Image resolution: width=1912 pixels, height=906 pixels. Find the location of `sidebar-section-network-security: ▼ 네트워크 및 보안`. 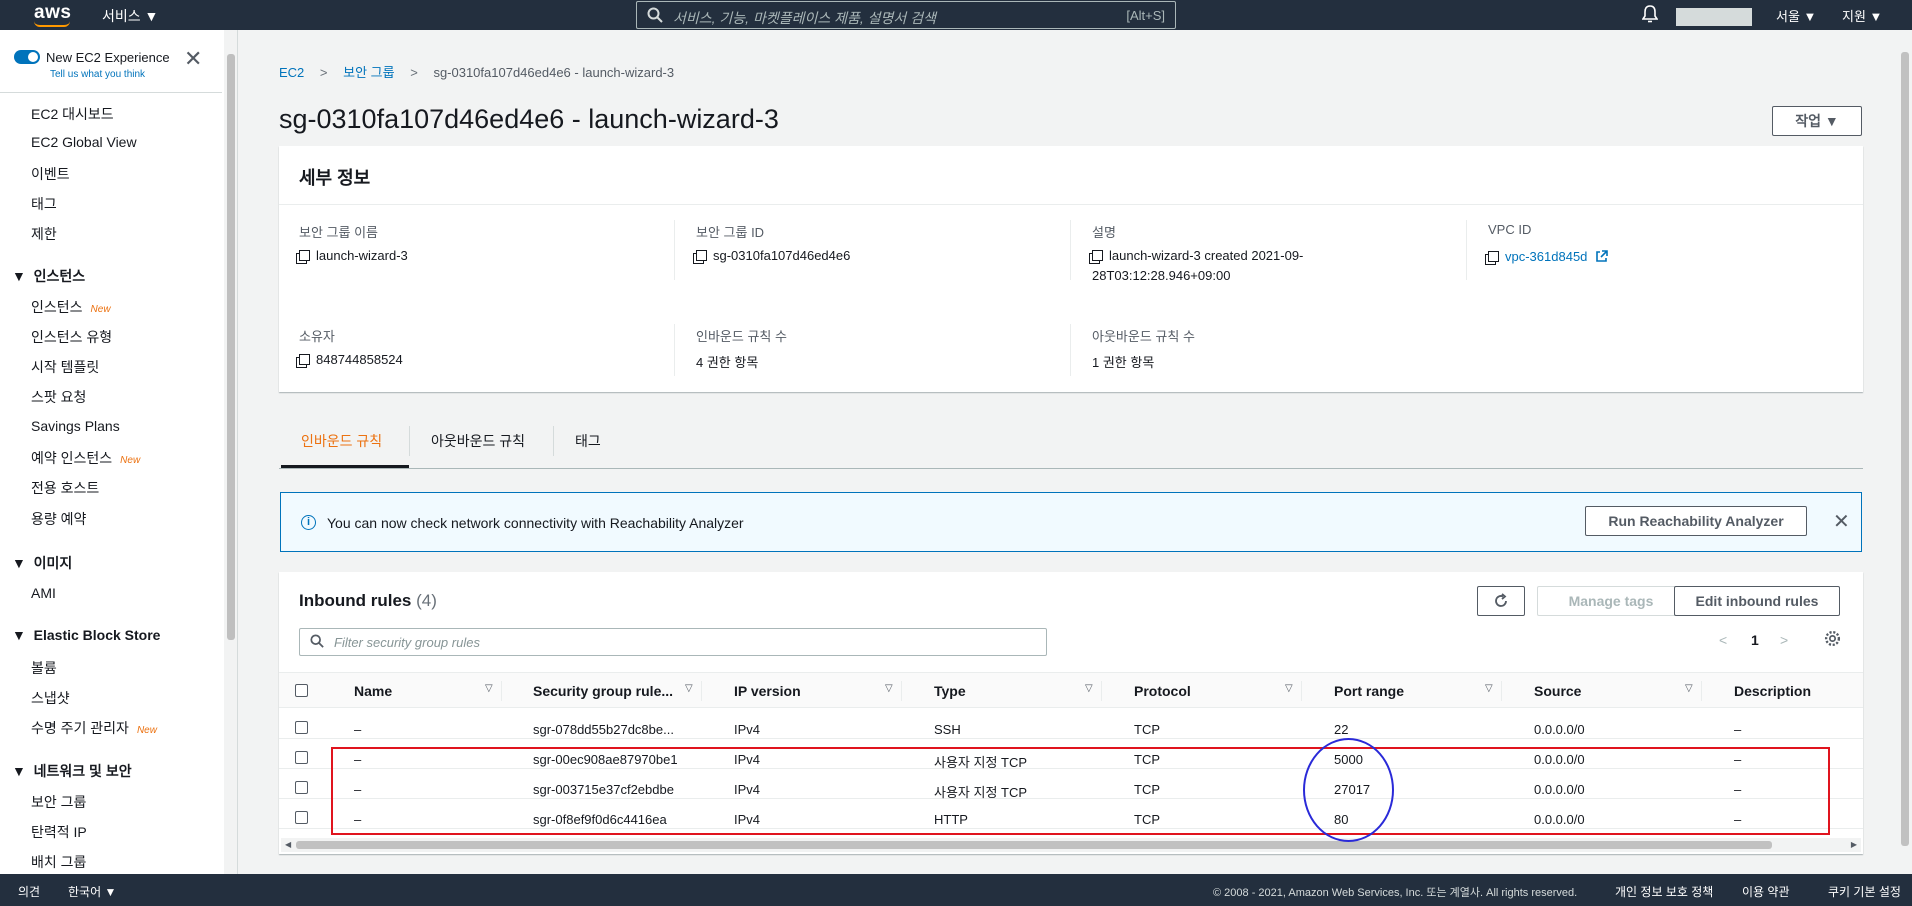

sidebar-section-network-security: ▼ 네트워크 및 보안 is located at coordinates (72, 771).